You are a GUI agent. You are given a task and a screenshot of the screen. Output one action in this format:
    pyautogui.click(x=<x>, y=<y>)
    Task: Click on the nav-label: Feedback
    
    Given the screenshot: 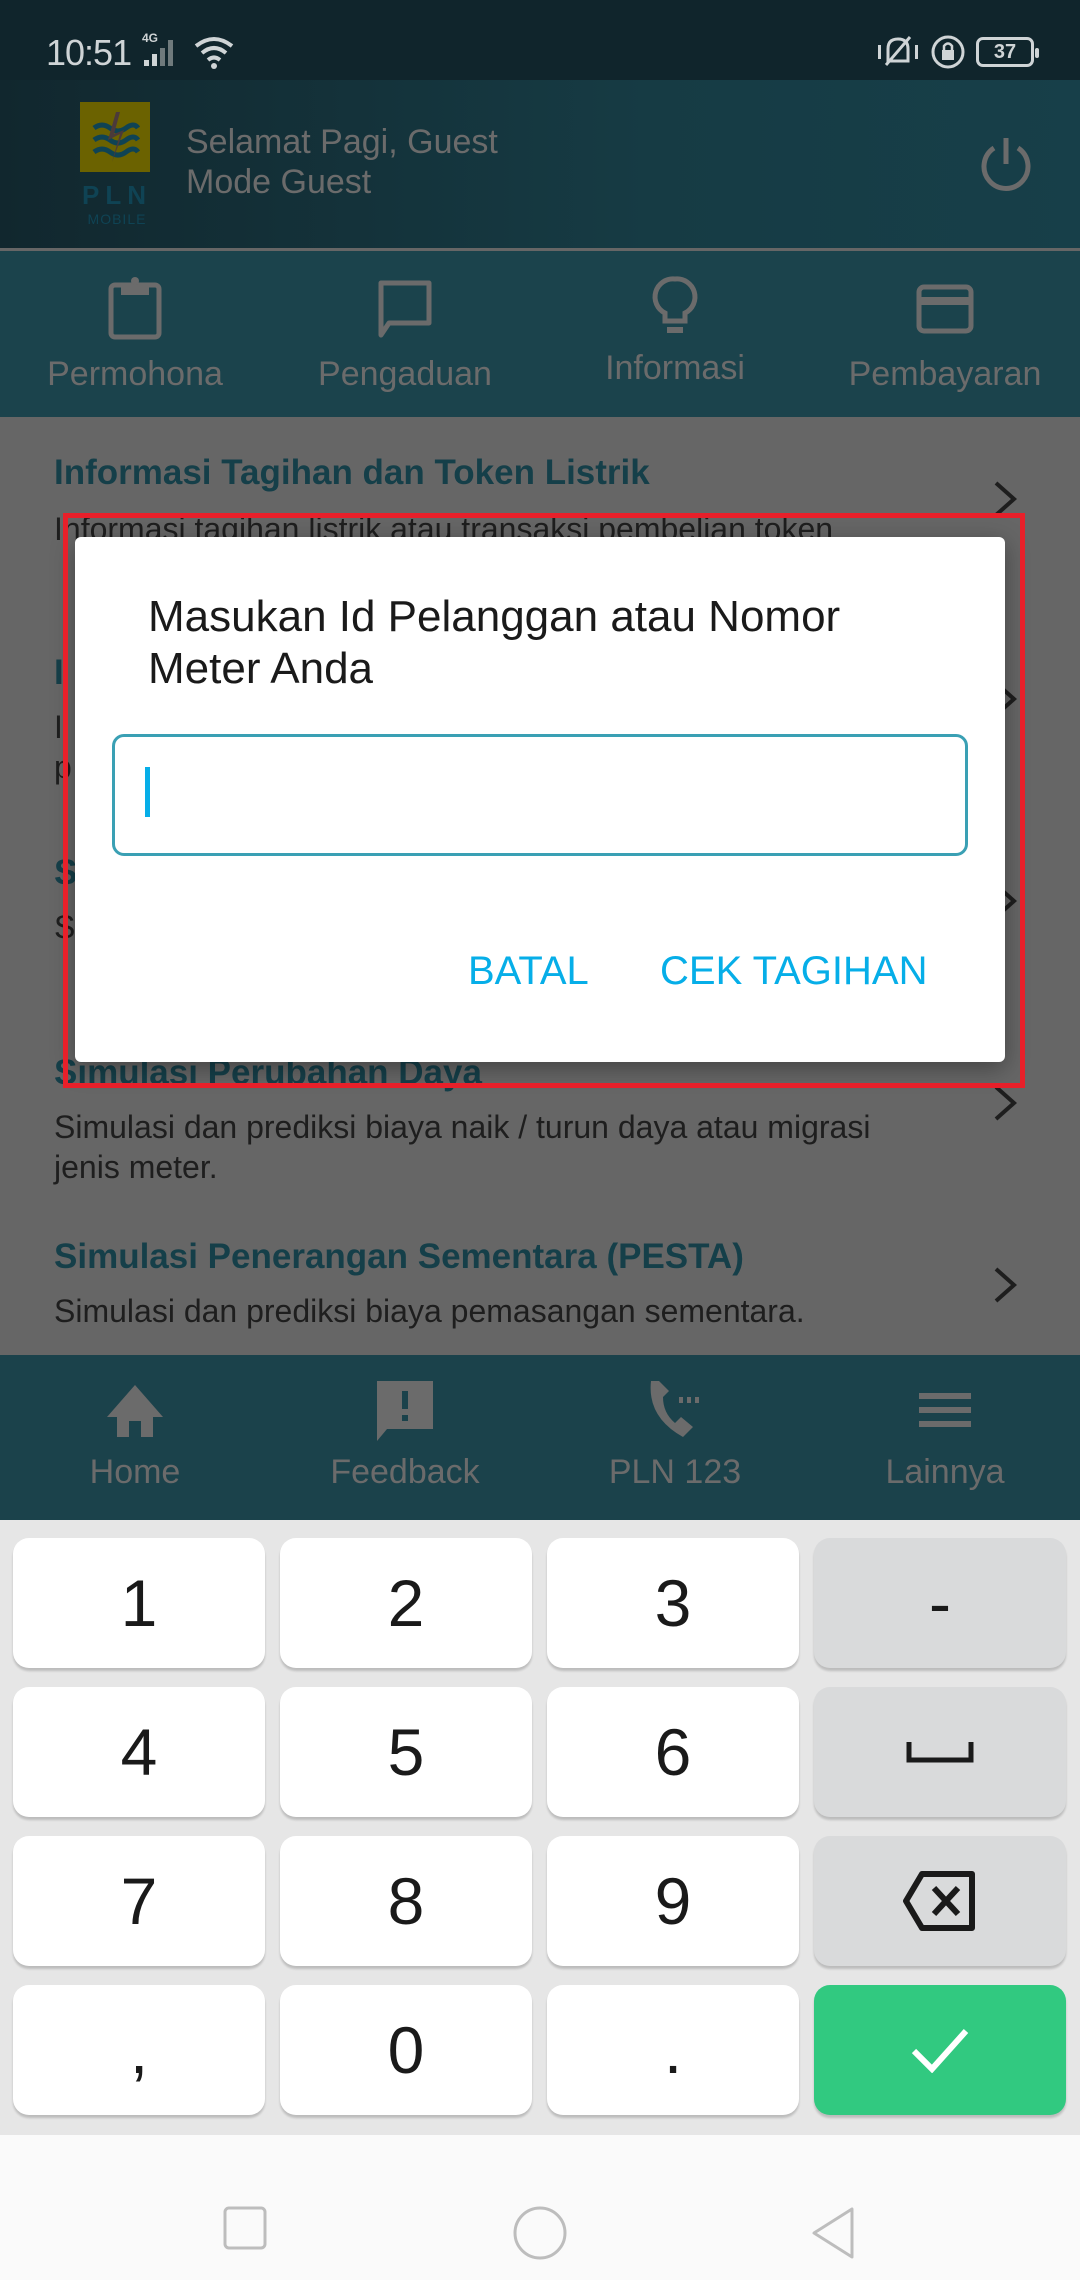 What is the action you would take?
    pyautogui.click(x=405, y=1472)
    